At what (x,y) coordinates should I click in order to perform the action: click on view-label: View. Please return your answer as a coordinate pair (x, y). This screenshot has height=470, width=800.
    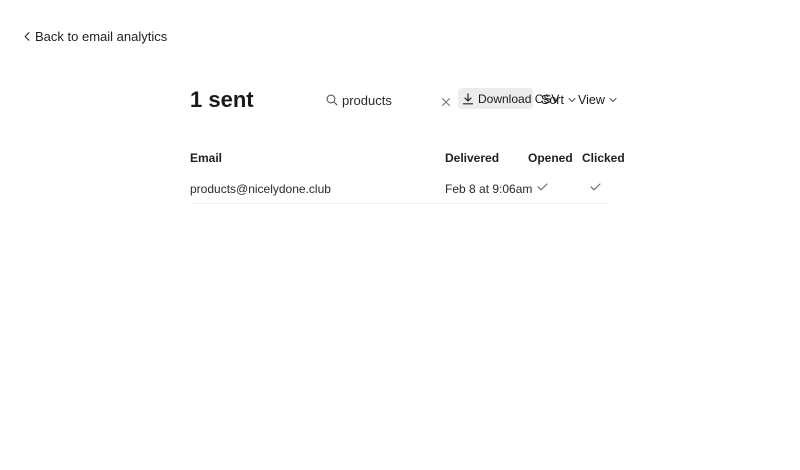
    Looking at the image, I should click on (591, 100).